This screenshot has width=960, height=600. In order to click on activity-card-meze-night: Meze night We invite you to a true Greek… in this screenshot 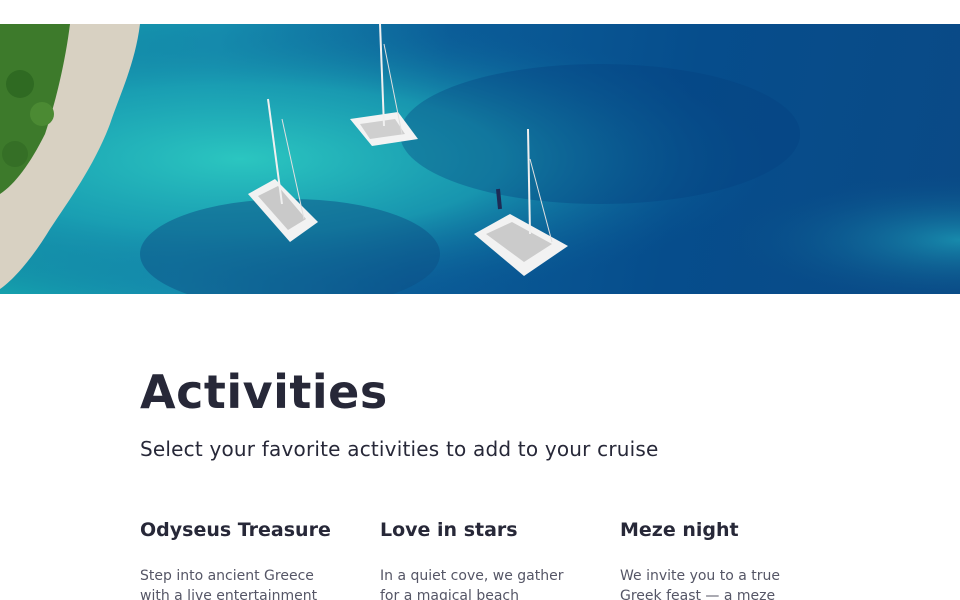, I will do `click(720, 555)`.